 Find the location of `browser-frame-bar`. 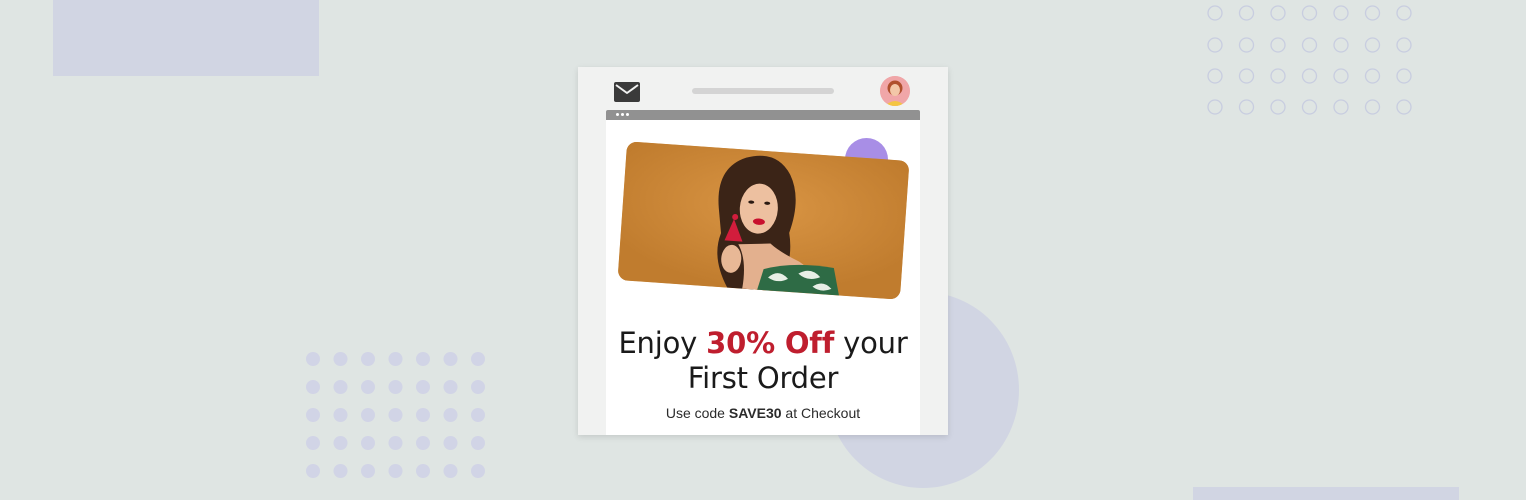

browser-frame-bar is located at coordinates (763, 115).